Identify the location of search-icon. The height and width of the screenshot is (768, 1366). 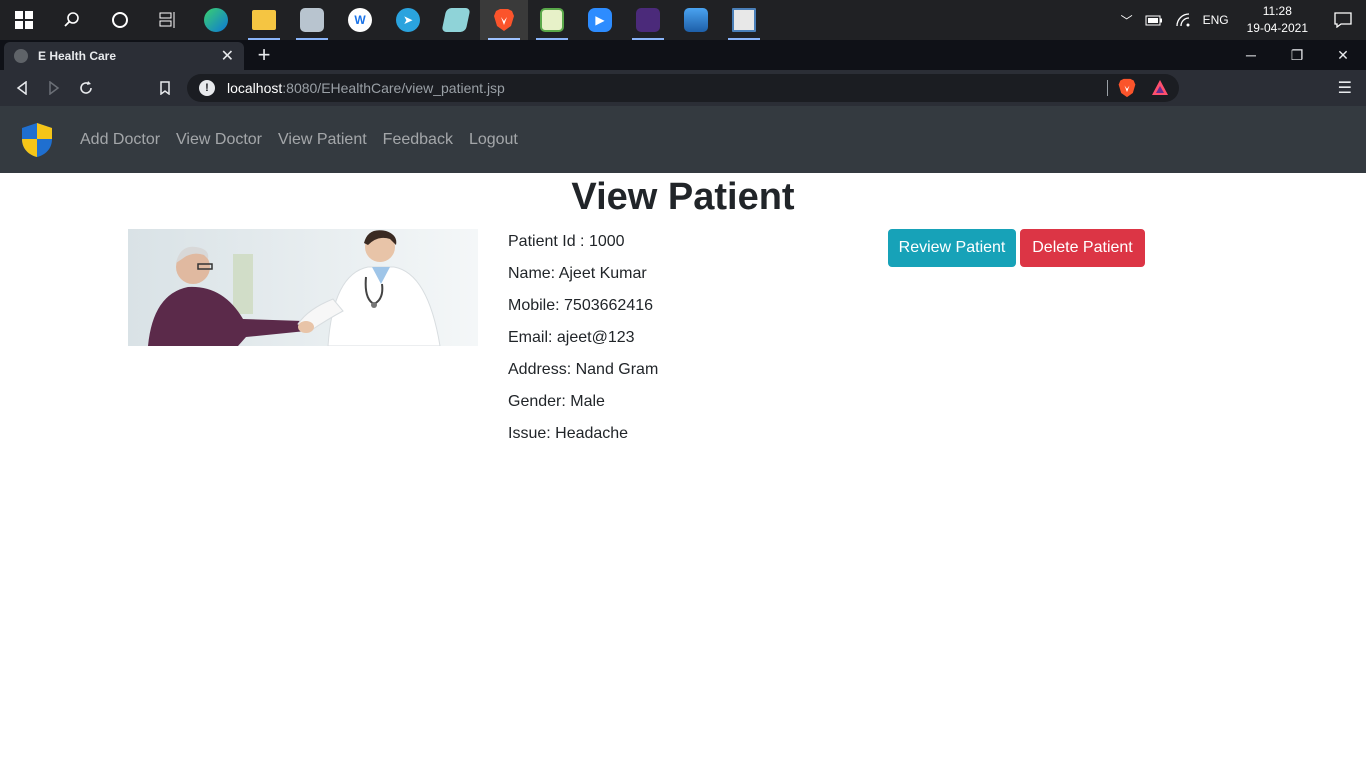
(71, 19).